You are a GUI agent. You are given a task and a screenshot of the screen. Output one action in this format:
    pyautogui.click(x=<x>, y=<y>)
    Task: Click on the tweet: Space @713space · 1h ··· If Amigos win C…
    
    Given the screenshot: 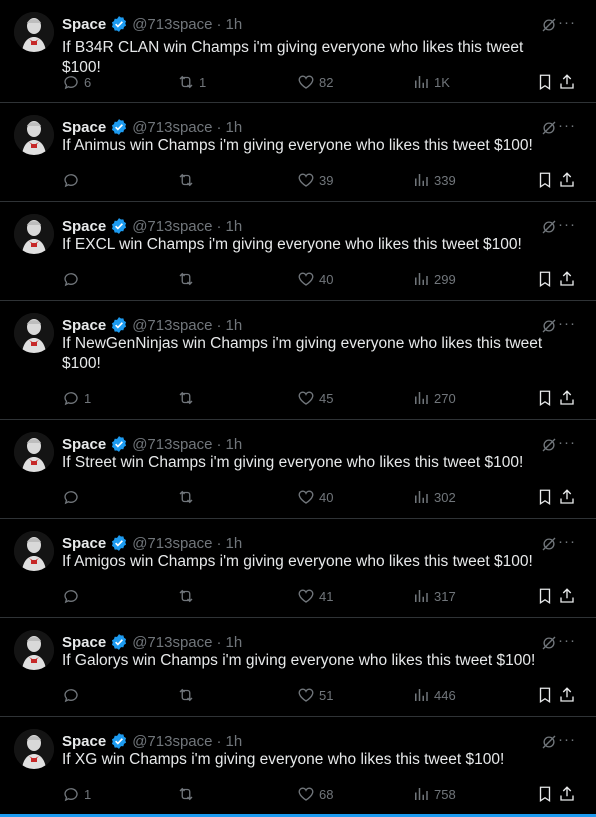 What is the action you would take?
    pyautogui.click(x=298, y=568)
    